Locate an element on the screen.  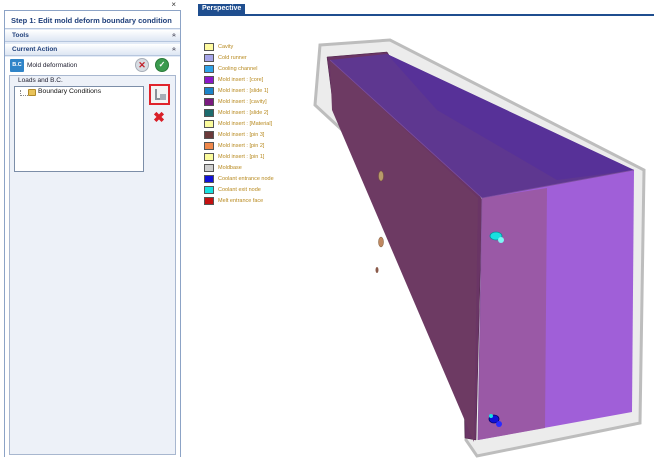
legend-label: Mold insert : [pin 1] is located at coordinates (241, 157).